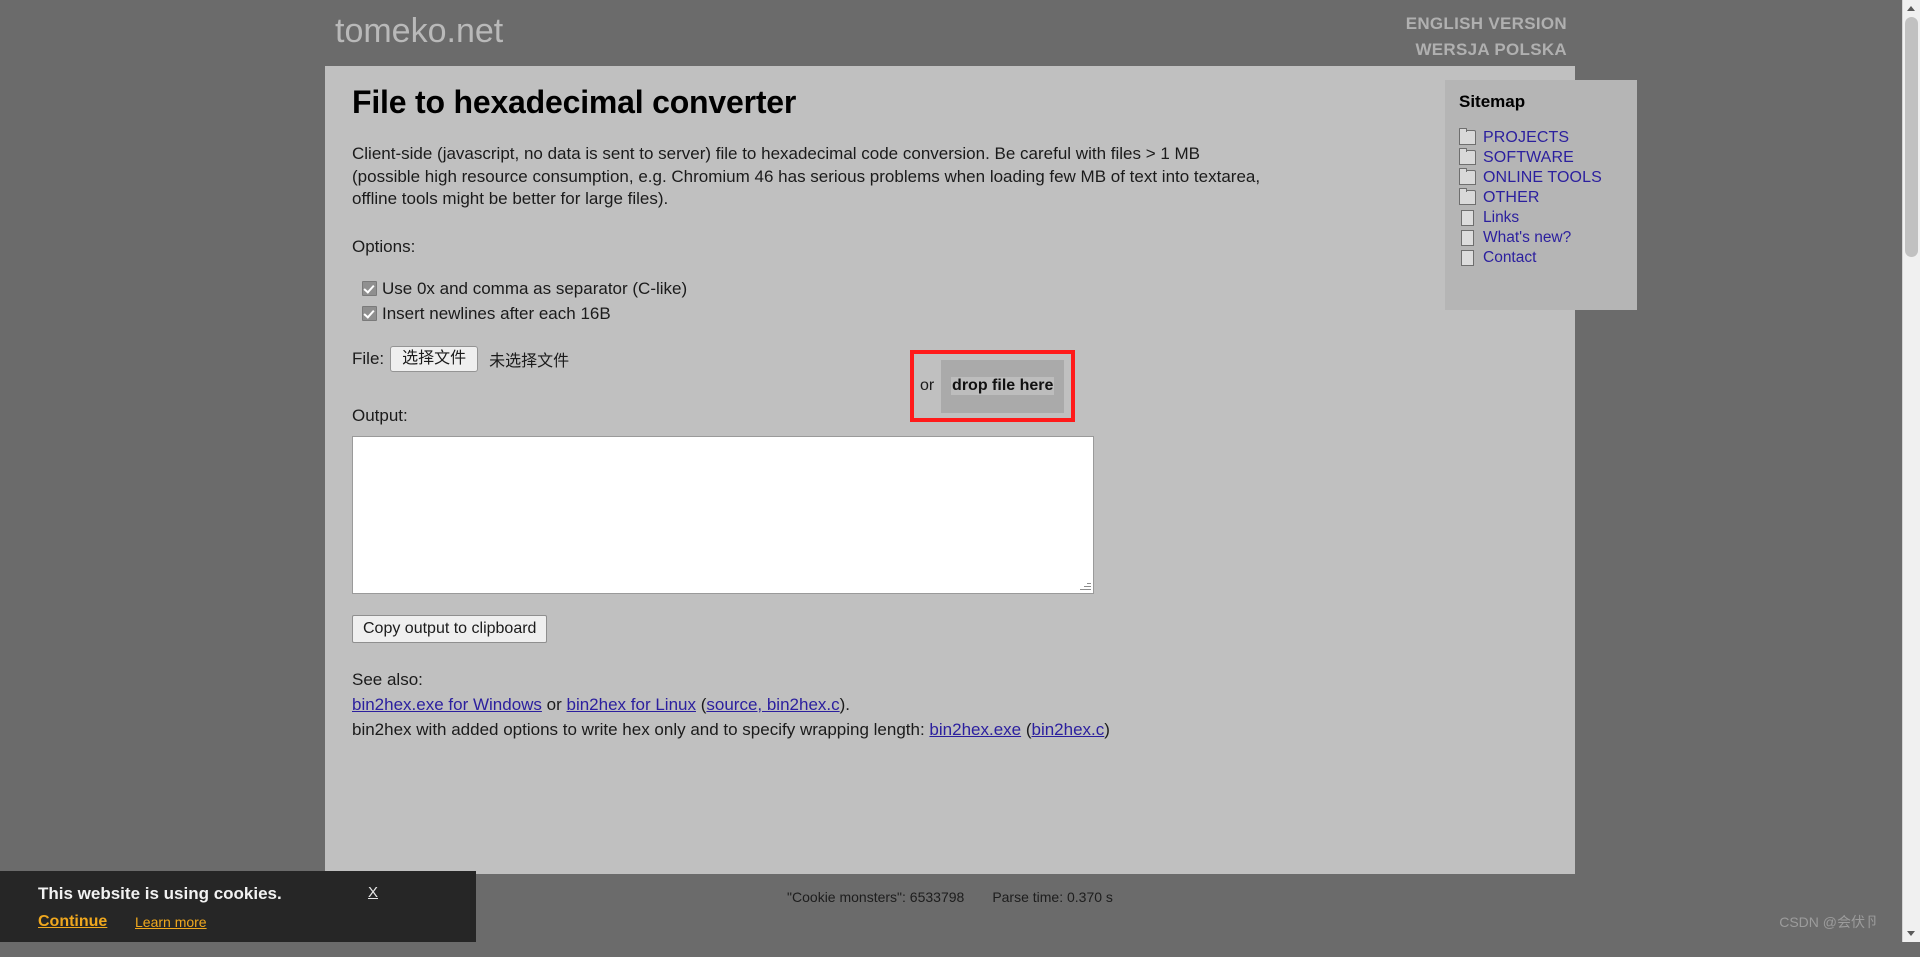 The width and height of the screenshot is (1920, 957). I want to click on file-label: File:, so click(368, 358).